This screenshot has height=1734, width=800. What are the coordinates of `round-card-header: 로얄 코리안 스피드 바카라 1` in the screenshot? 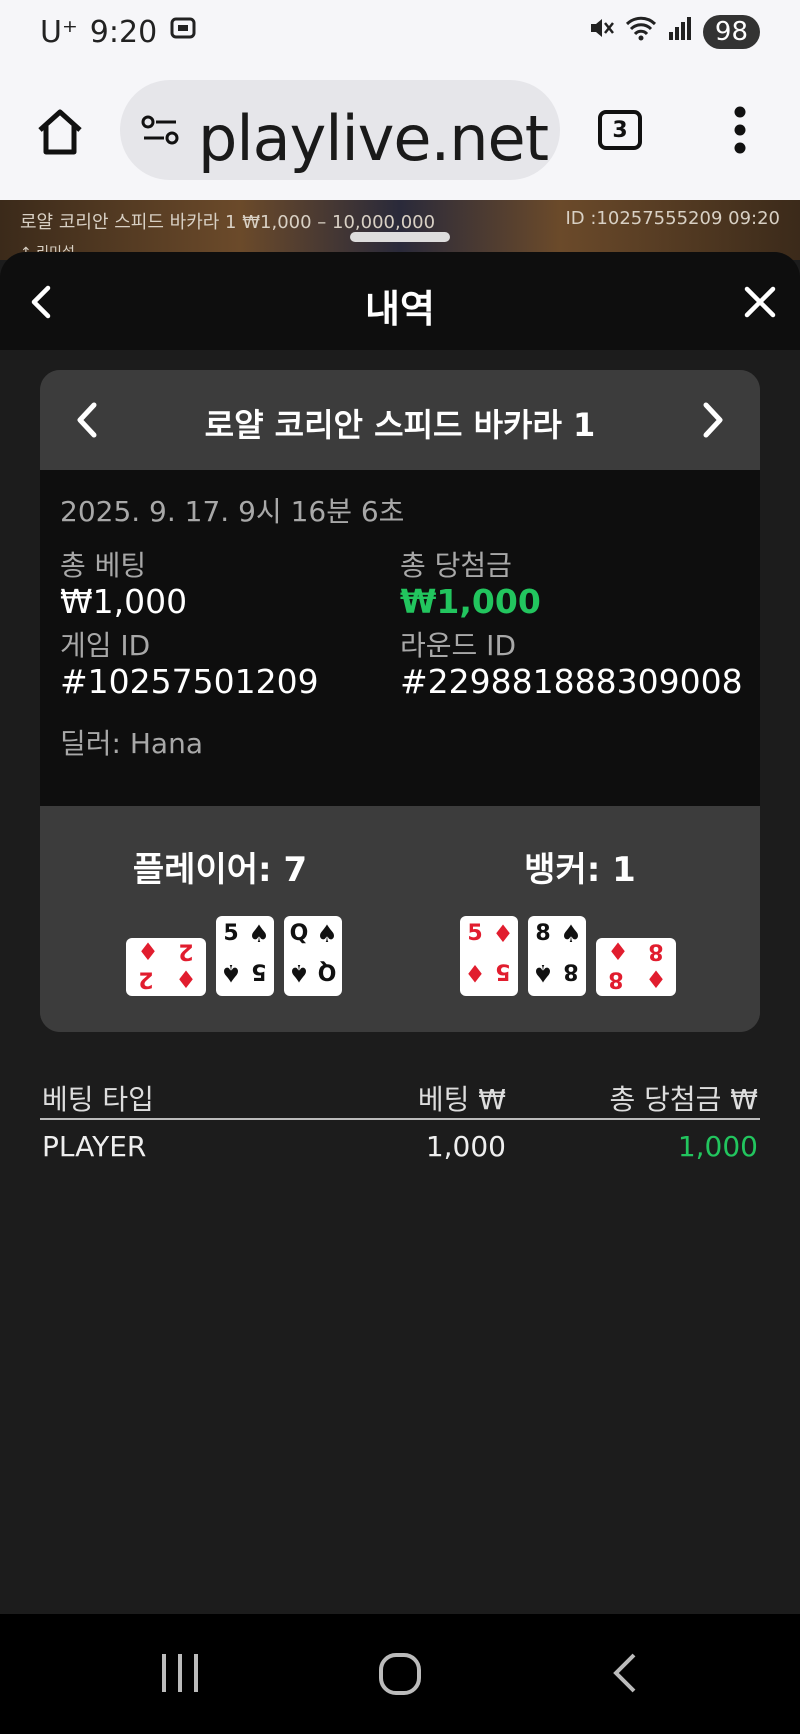 It's located at (400, 420).